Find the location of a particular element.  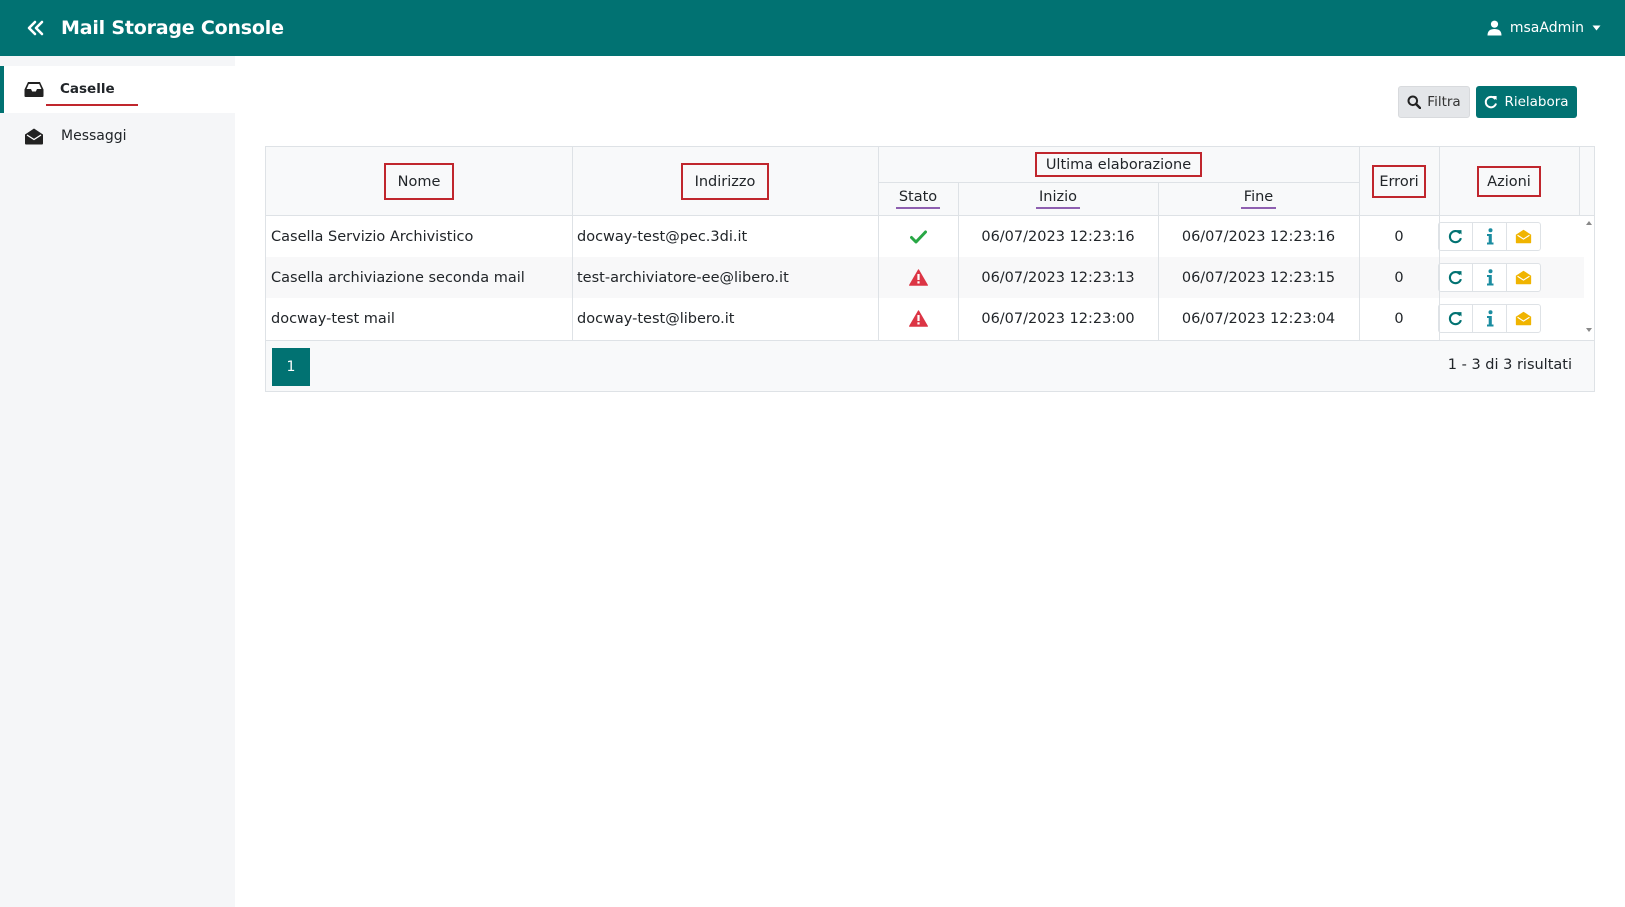

annotation-underline is located at coordinates (92, 105).